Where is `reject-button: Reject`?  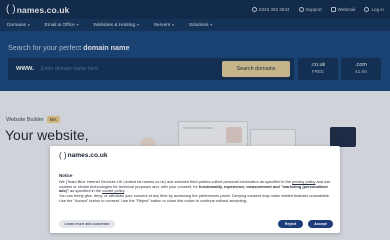
reject-button: Reject is located at coordinates (290, 224).